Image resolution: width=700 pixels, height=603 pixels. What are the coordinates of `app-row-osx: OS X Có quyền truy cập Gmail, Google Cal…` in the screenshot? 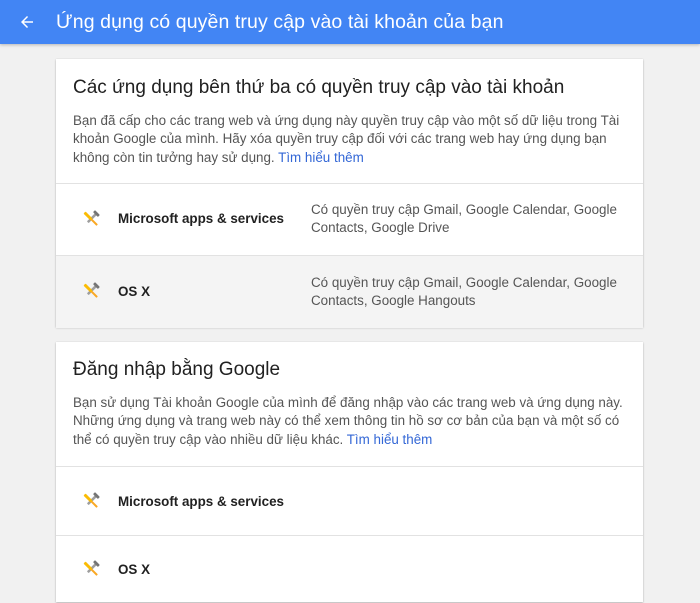 It's located at (349, 291).